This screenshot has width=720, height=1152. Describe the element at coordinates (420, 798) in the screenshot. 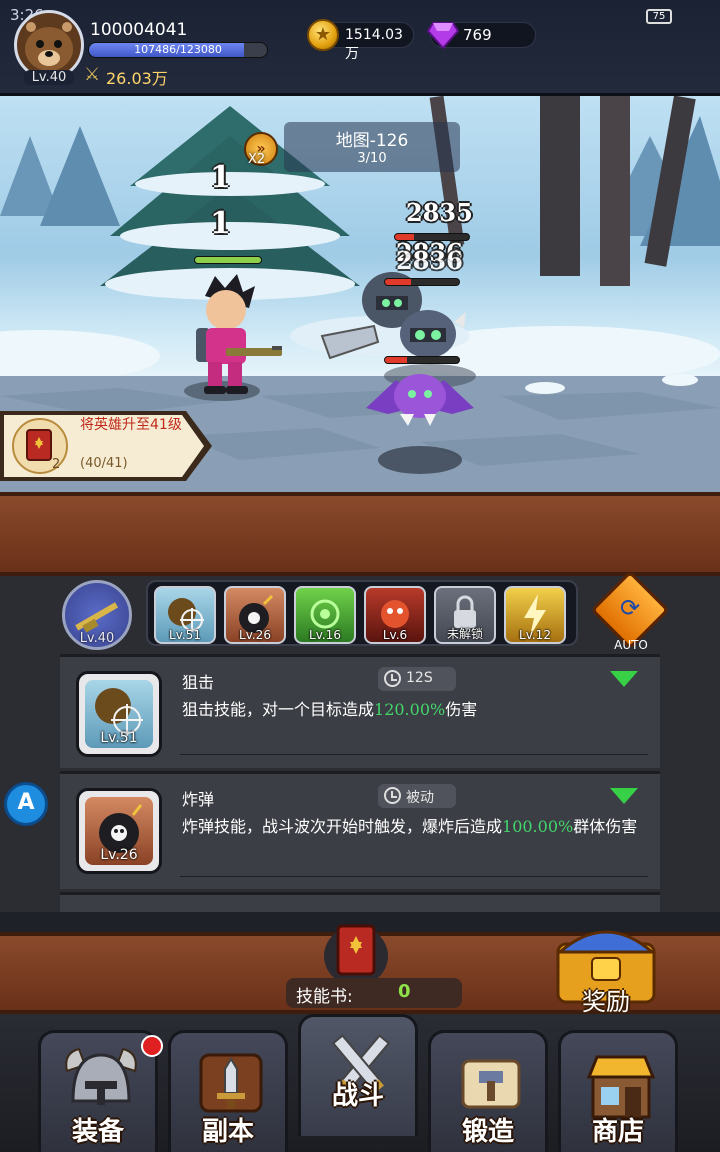

I see `skill-cooldown: 被动` at that location.